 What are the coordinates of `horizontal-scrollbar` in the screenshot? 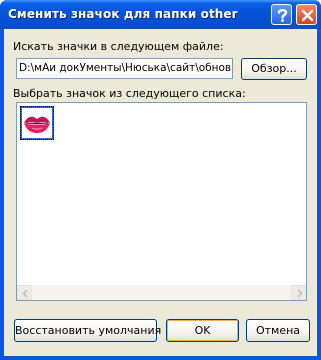 It's located at (161, 292).